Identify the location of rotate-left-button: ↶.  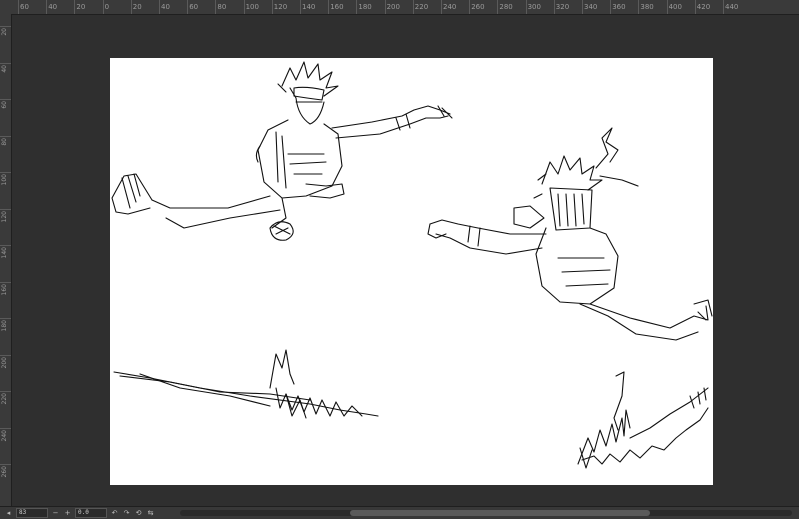
(114, 513).